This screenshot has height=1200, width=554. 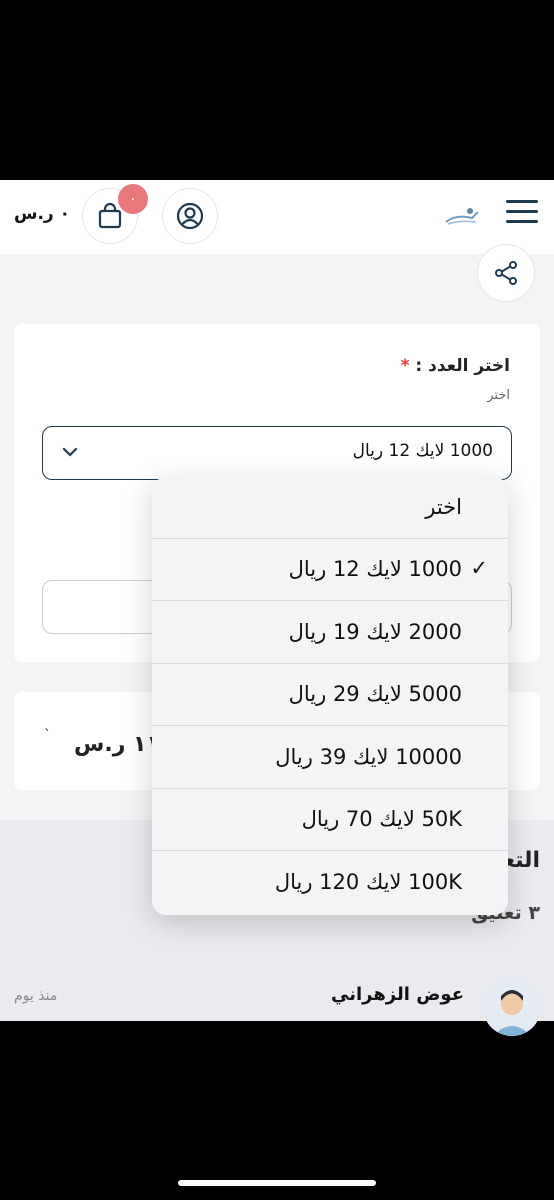 What do you see at coordinates (512, 1007) in the screenshot?
I see `avatar` at bounding box center [512, 1007].